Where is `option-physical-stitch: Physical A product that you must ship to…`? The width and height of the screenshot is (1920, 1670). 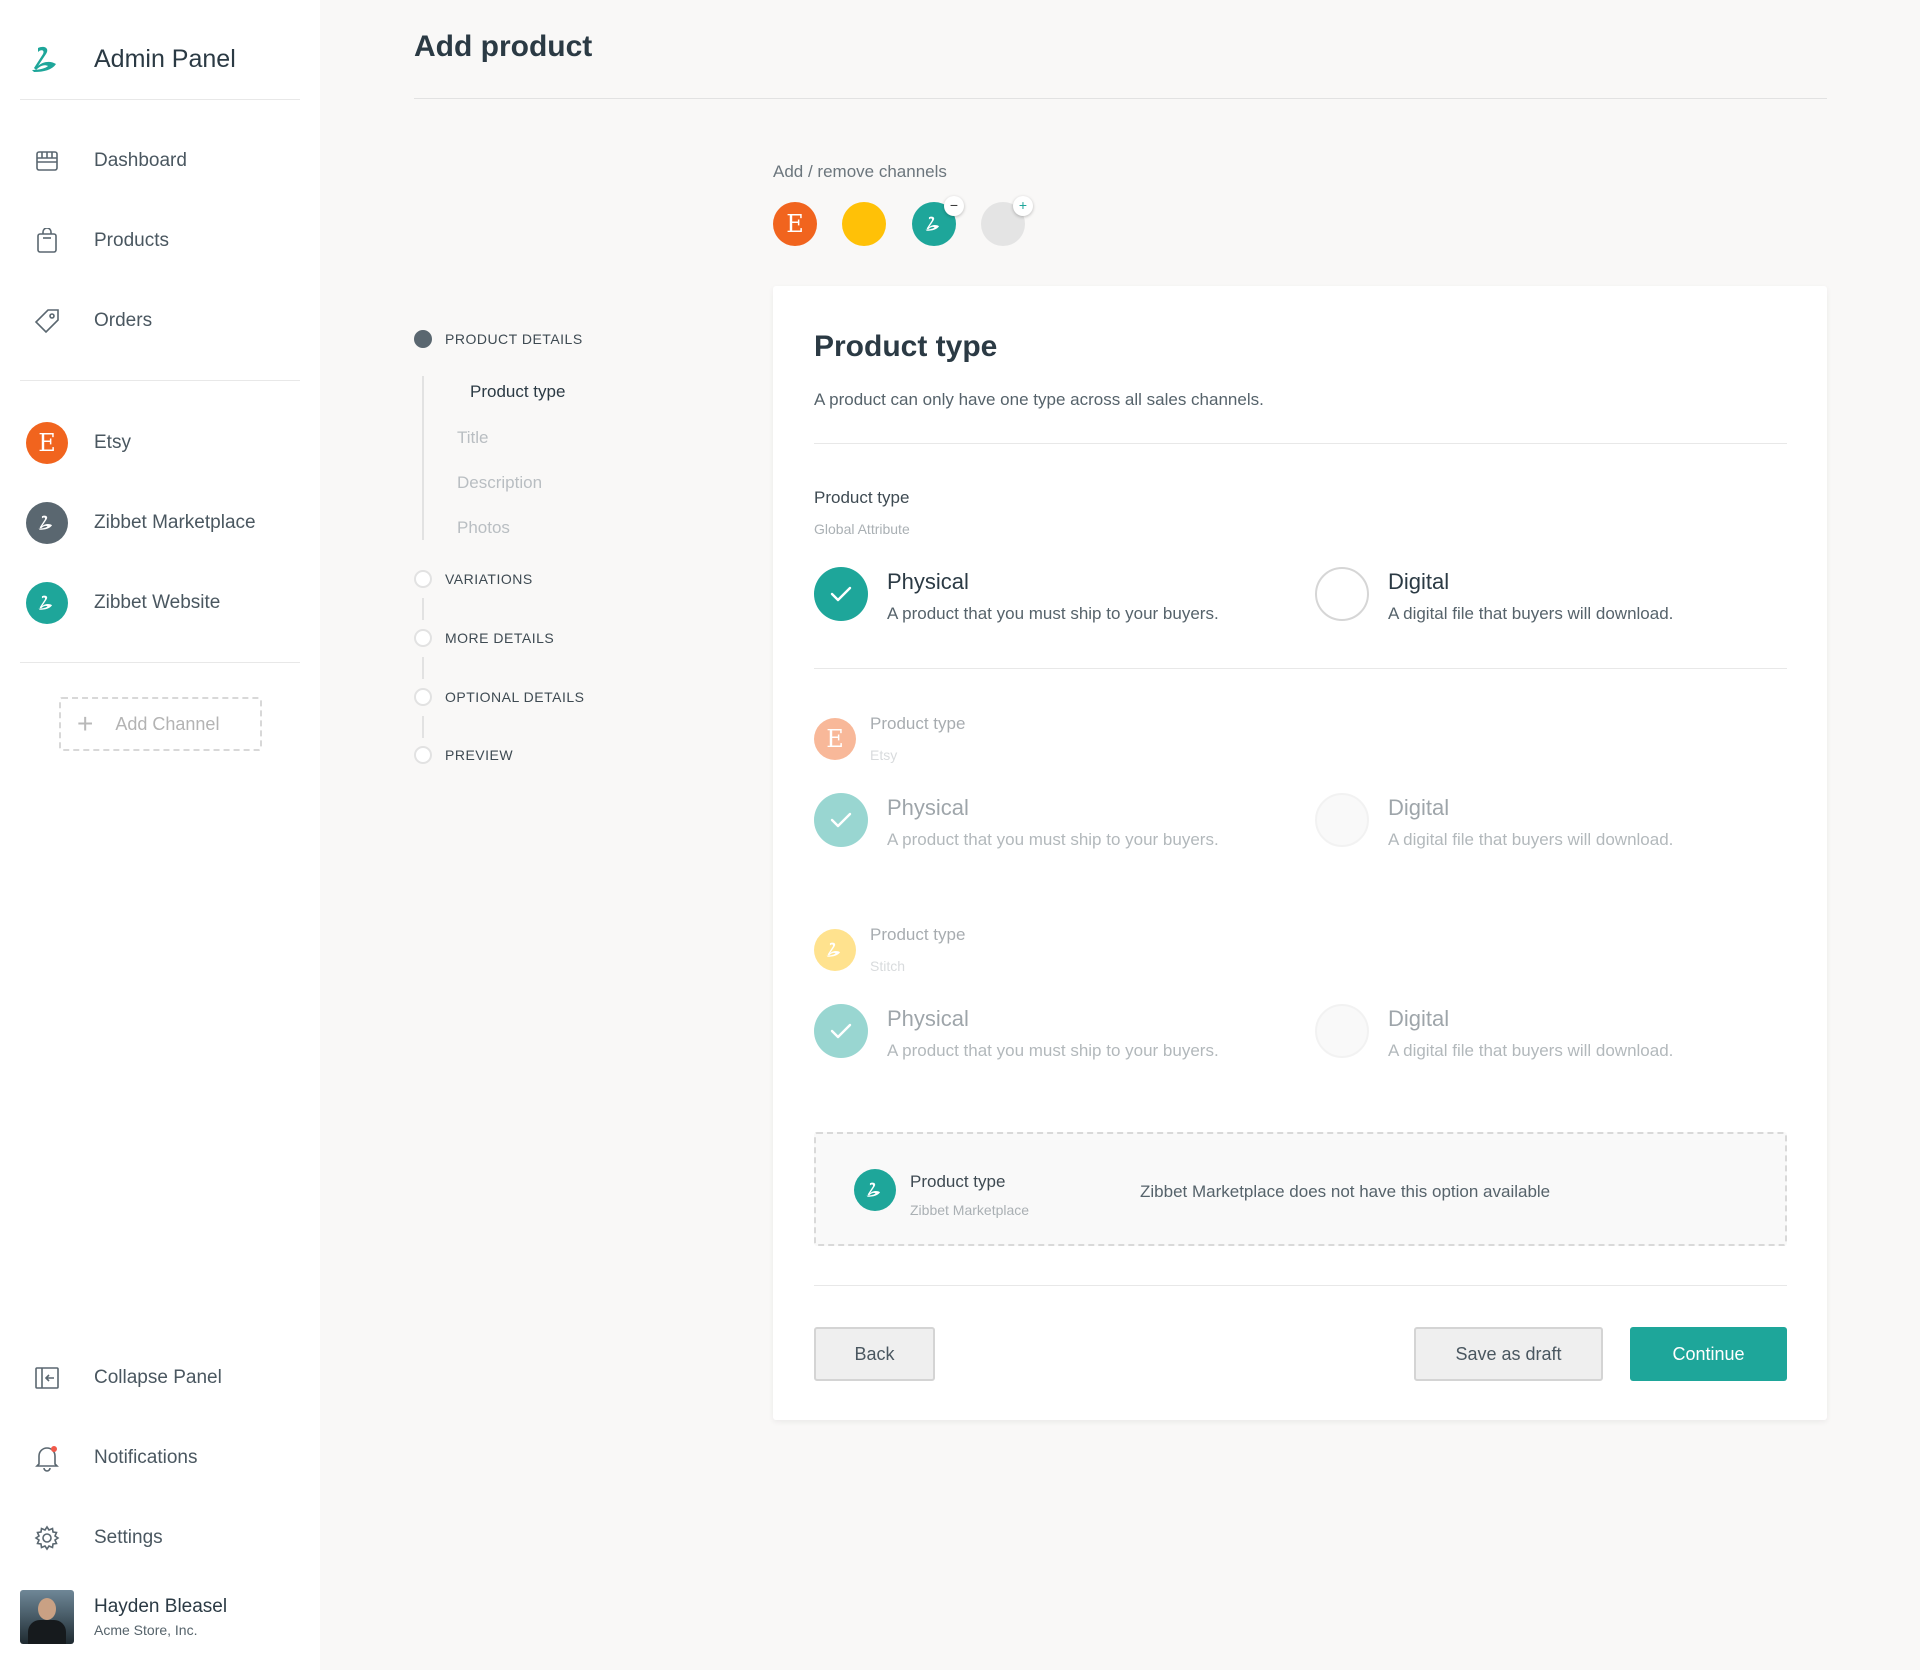 option-physical-stitch: Physical A product that you must ship to… is located at coordinates (1016, 1032).